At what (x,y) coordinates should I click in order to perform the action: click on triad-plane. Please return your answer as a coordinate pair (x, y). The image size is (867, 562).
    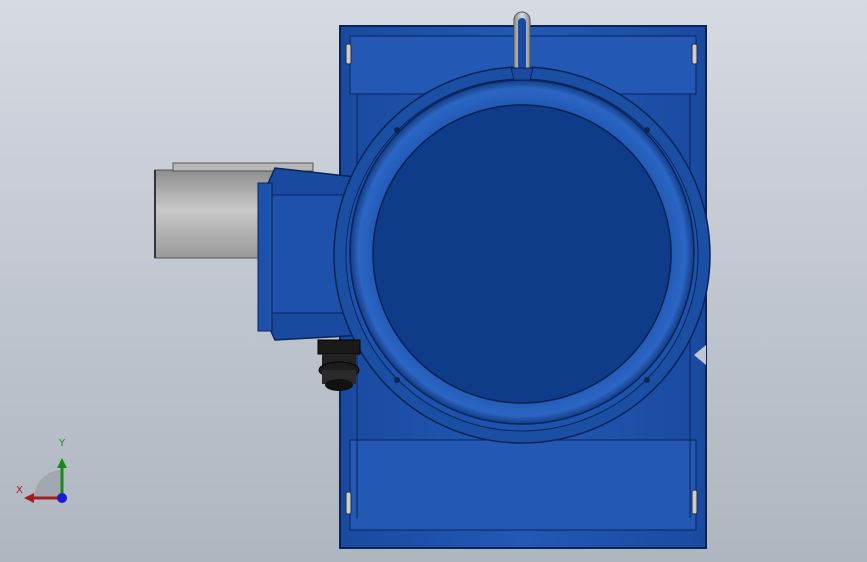
    Looking at the image, I should click on (48, 484).